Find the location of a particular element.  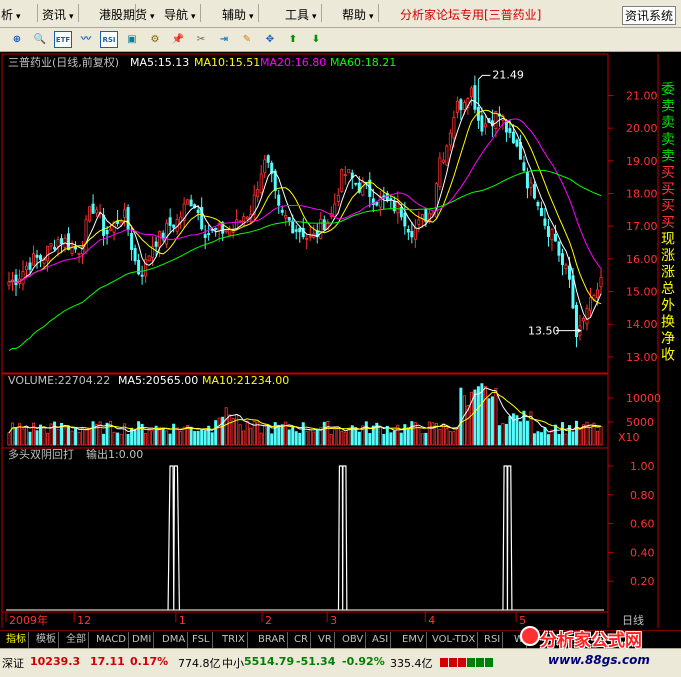

menu-item-1: 资讯 ▾ is located at coordinates (58, 14).